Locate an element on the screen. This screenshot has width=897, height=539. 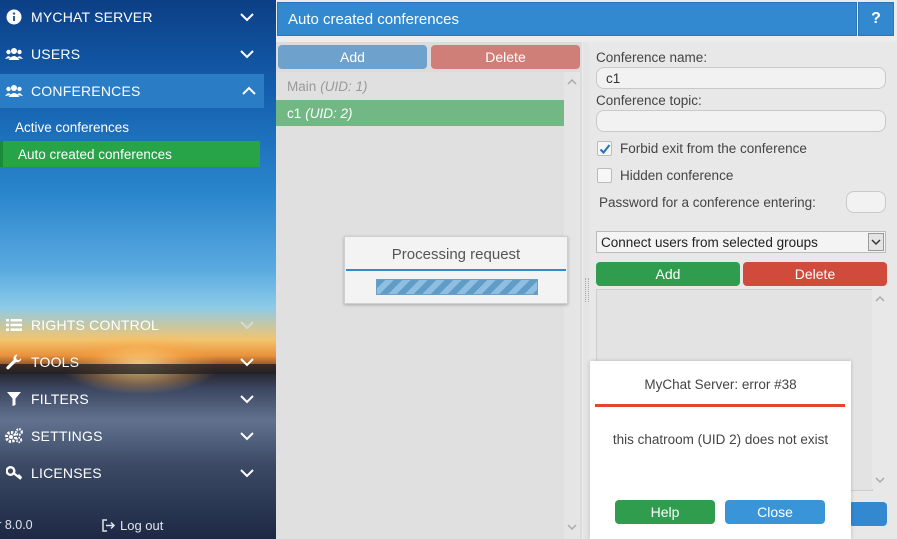
forbid-exit-checkbox: Forbid exit from the conference is located at coordinates (702, 148).